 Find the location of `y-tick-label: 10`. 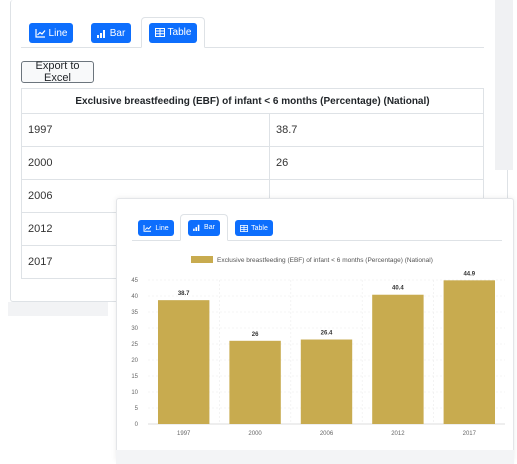

y-tick-label: 10 is located at coordinates (134, 393).